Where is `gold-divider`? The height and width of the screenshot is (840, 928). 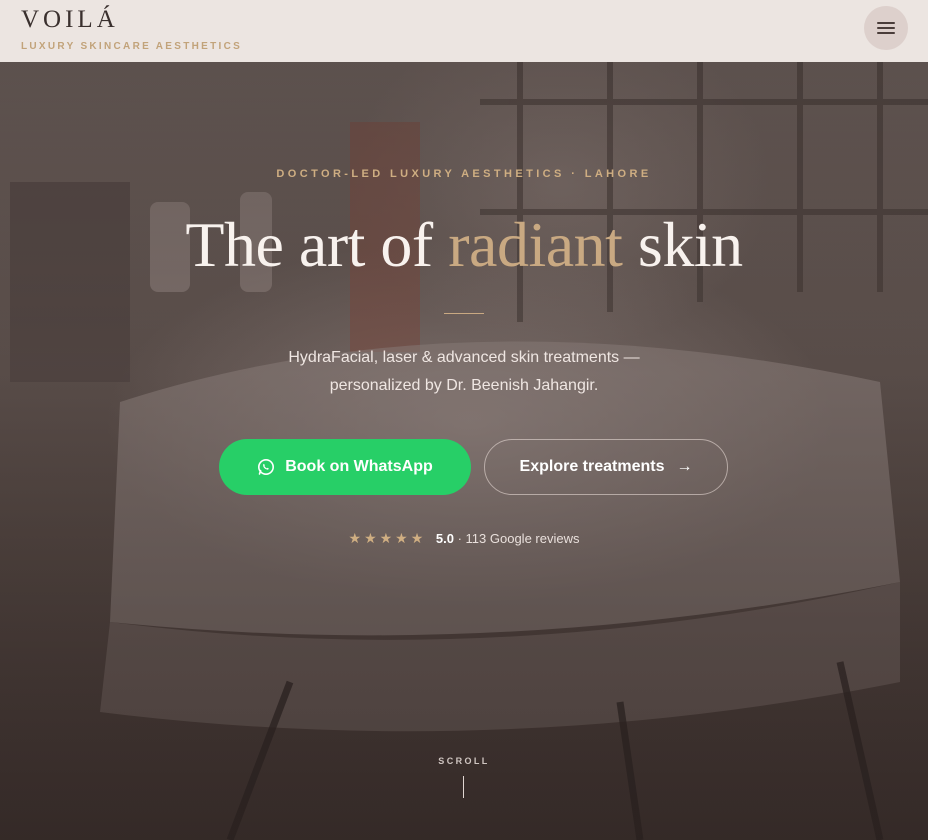 gold-divider is located at coordinates (464, 313).